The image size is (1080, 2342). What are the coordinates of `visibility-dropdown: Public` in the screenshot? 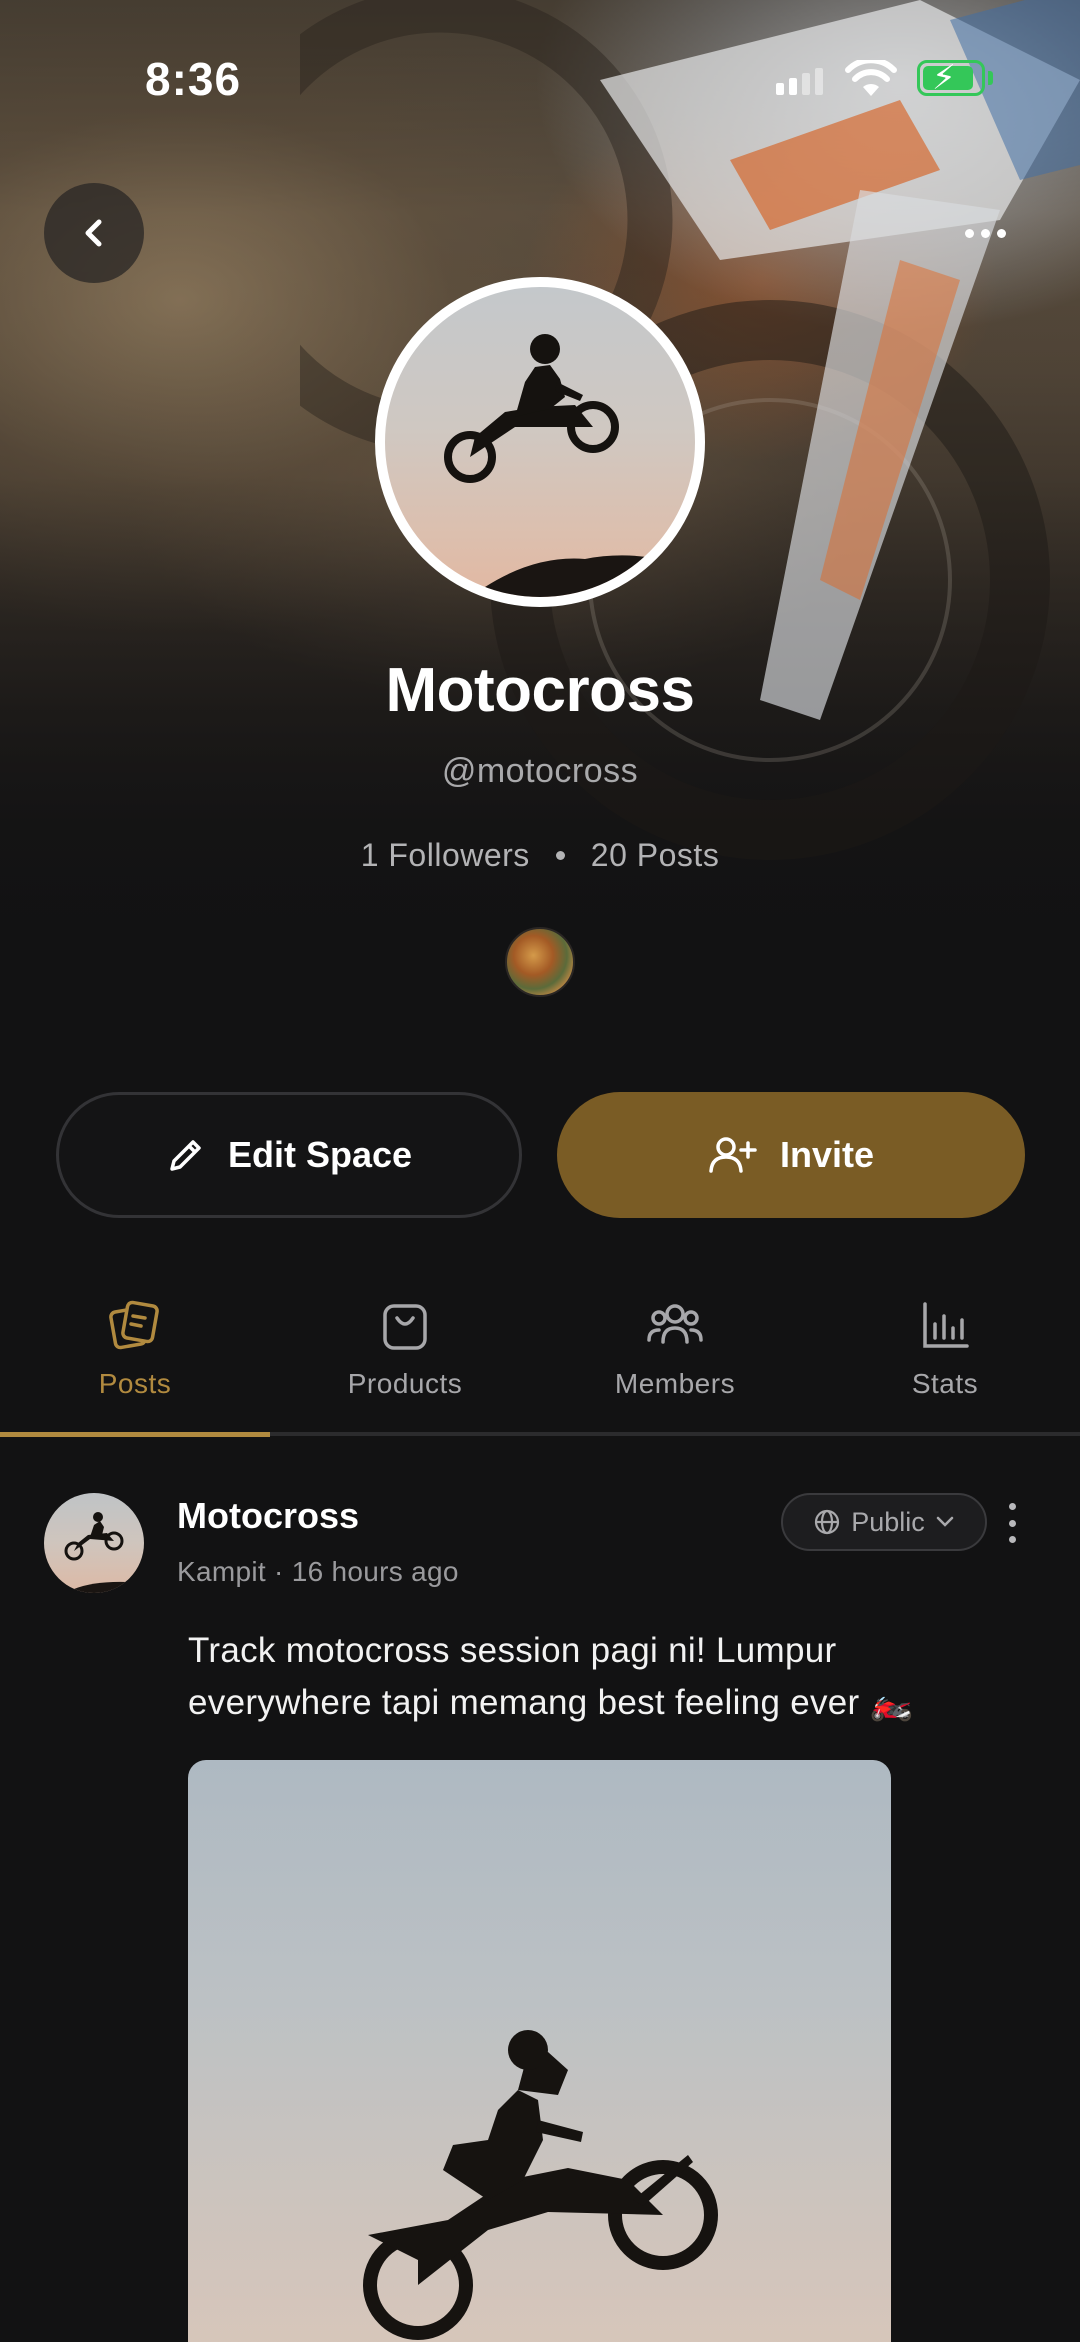 It's located at (884, 1522).